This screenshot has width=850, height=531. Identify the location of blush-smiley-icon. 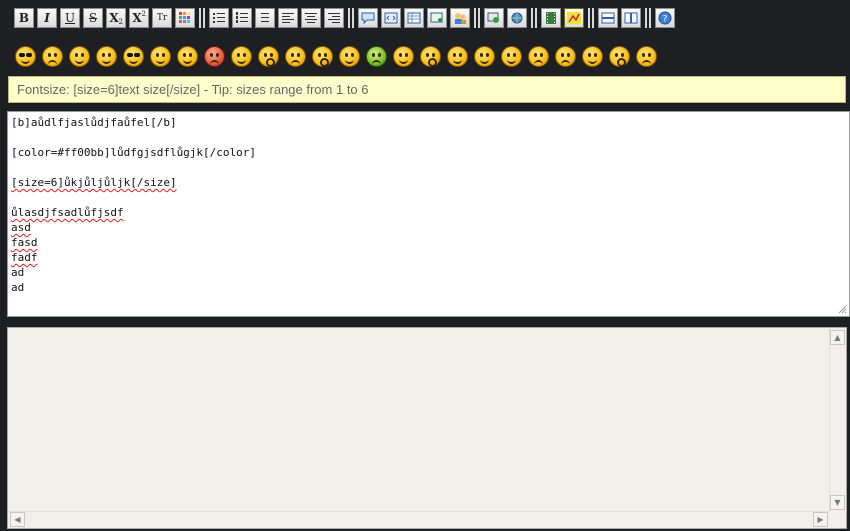
(403, 56).